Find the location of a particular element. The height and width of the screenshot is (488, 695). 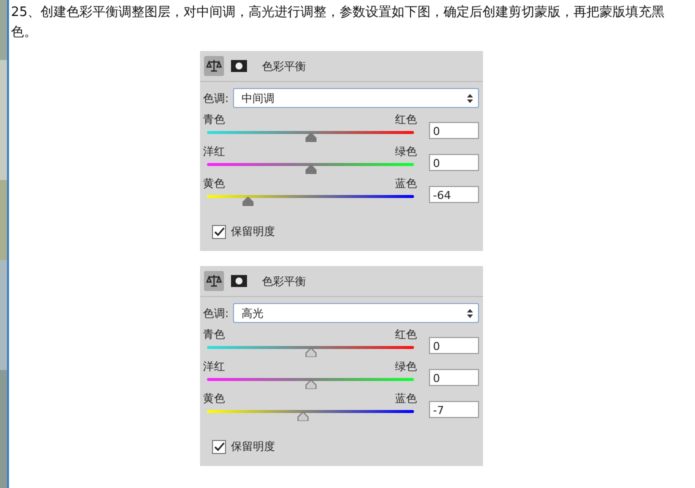

value-field: -7 is located at coordinates (454, 409).